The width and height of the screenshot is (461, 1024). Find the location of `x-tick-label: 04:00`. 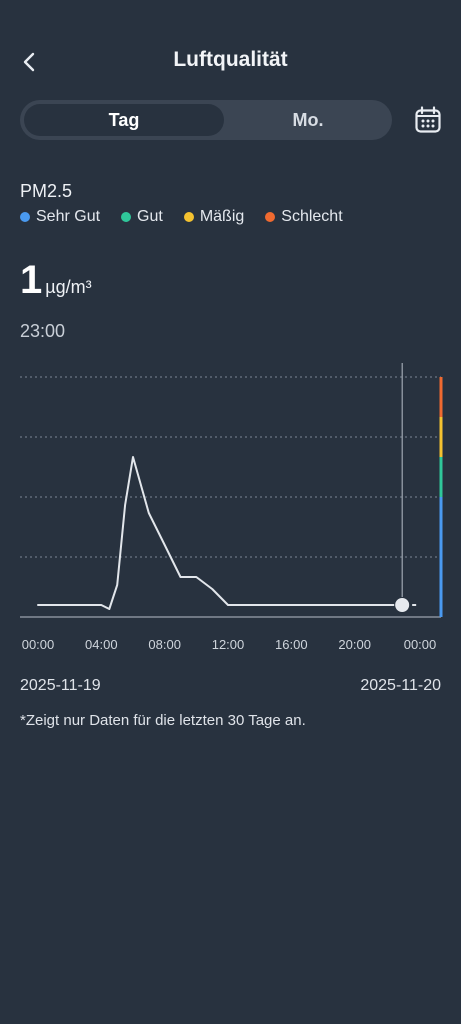

x-tick-label: 04:00 is located at coordinates (101, 644).